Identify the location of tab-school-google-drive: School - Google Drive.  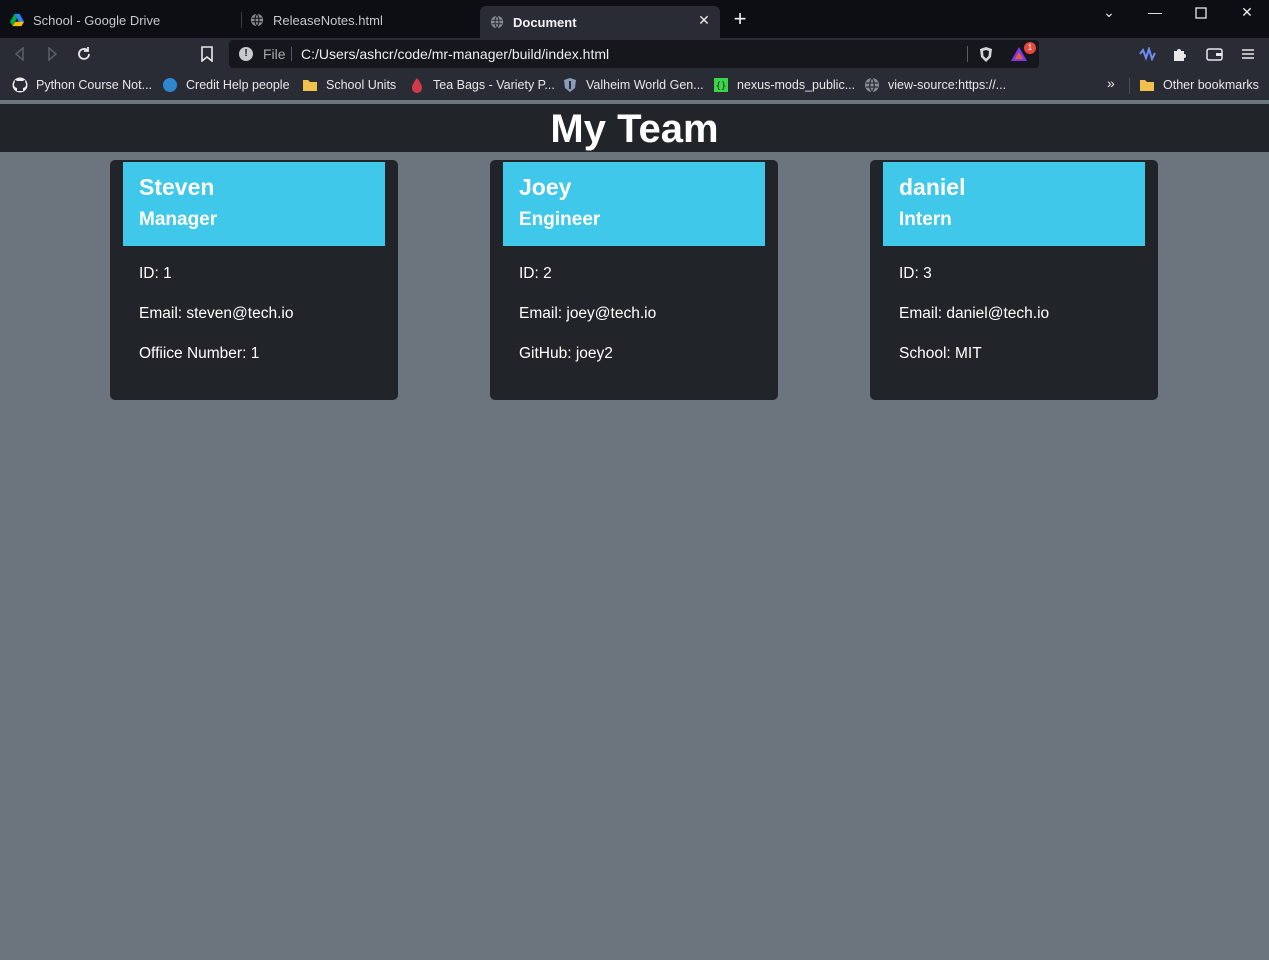
(120, 20).